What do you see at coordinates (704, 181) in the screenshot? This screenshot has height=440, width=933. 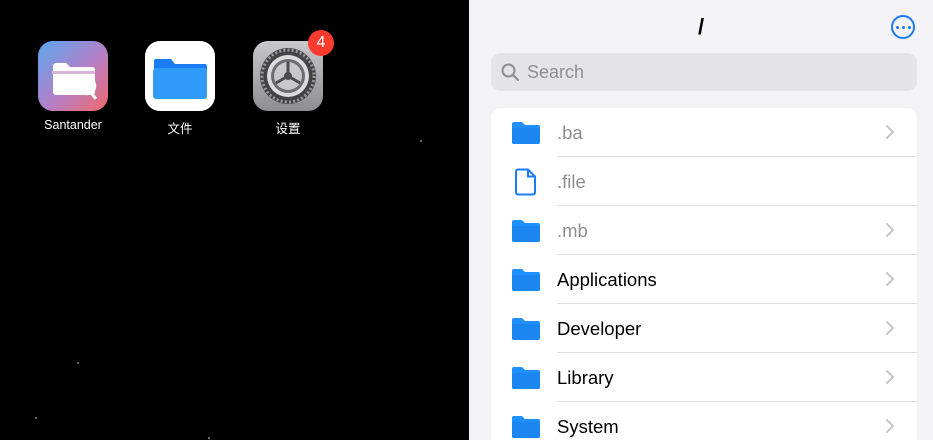 I see `file-row: .file` at bounding box center [704, 181].